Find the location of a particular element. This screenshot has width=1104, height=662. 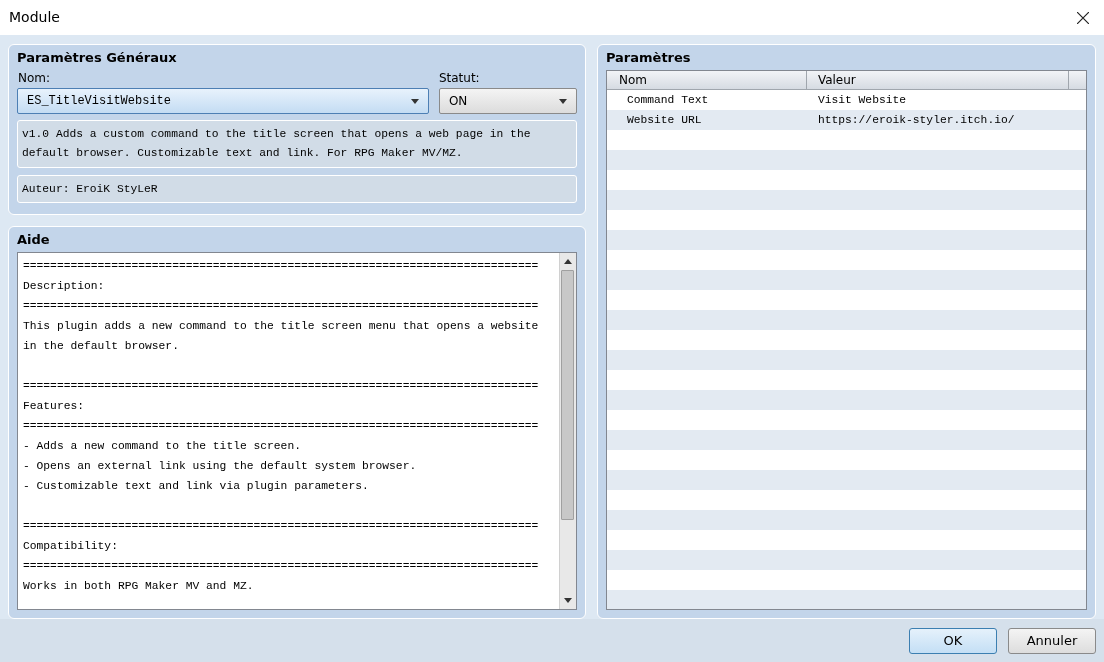

dialog-button: Annuler is located at coordinates (1052, 640).